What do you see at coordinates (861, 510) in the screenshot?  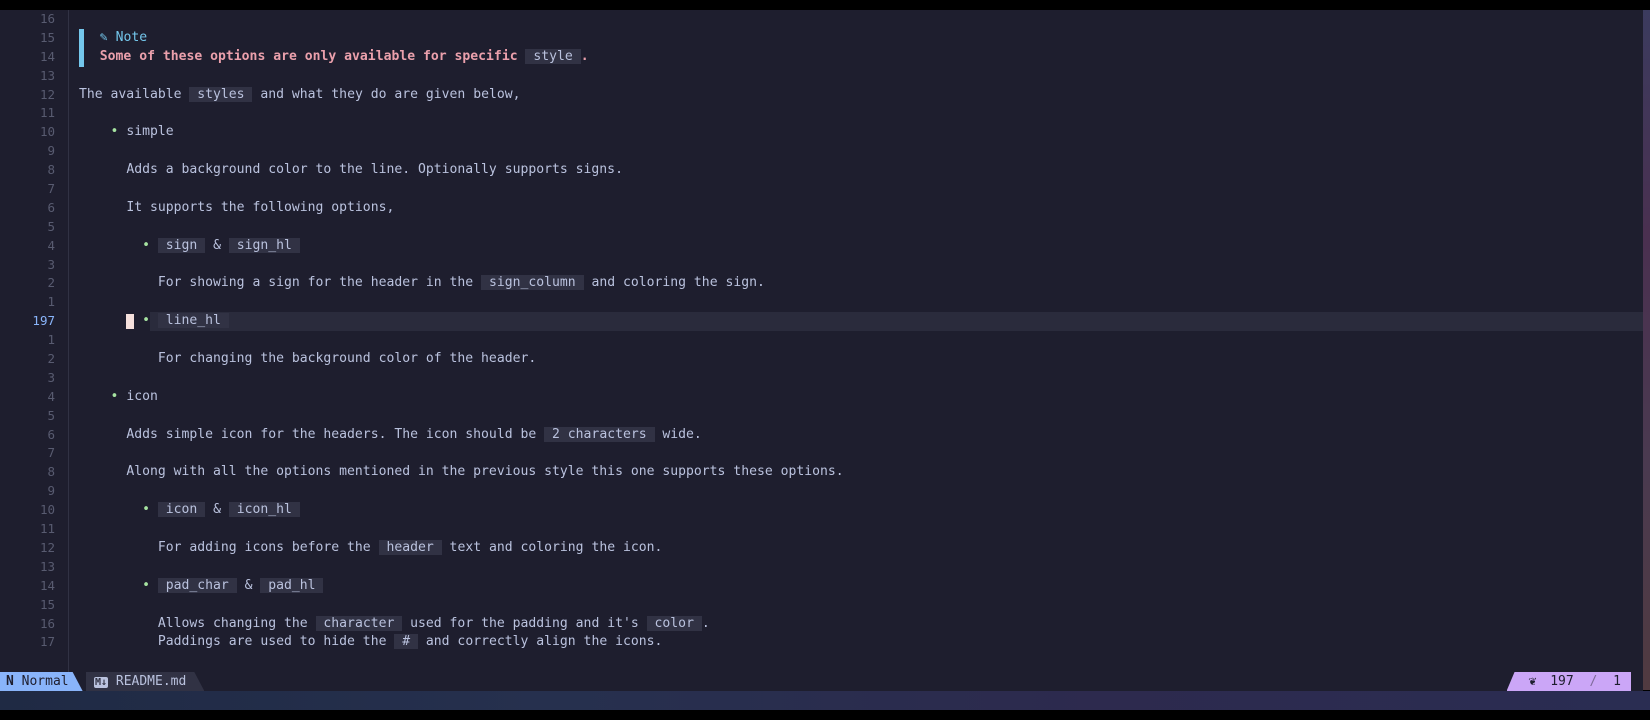 I see `text-line: • icon & icon_hl` at bounding box center [861, 510].